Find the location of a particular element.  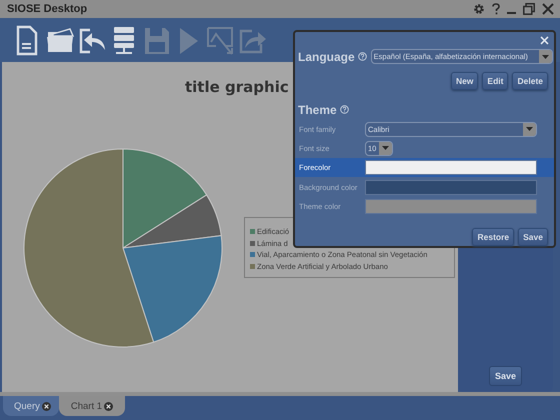

tab: Query is located at coordinates (31, 406).